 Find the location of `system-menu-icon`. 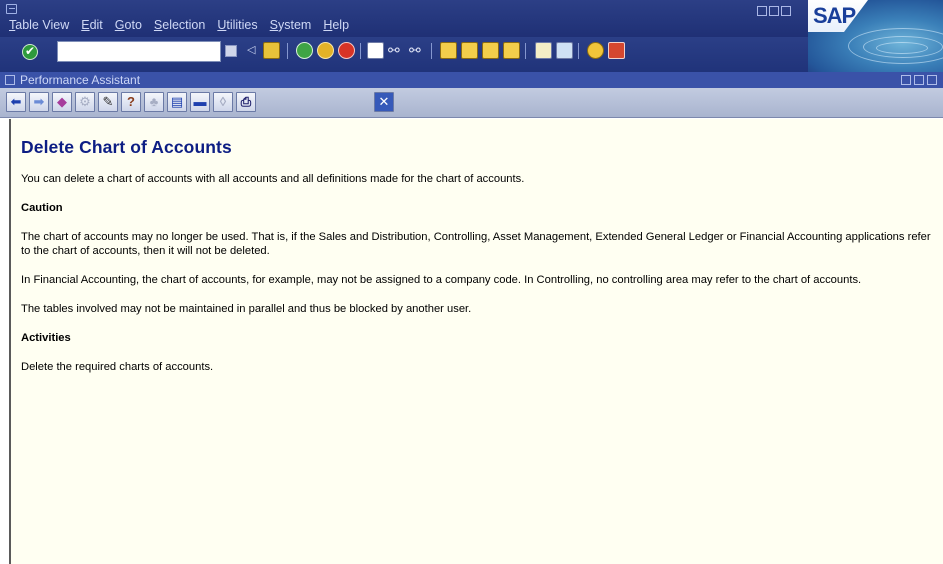

system-menu-icon is located at coordinates (11, 9).